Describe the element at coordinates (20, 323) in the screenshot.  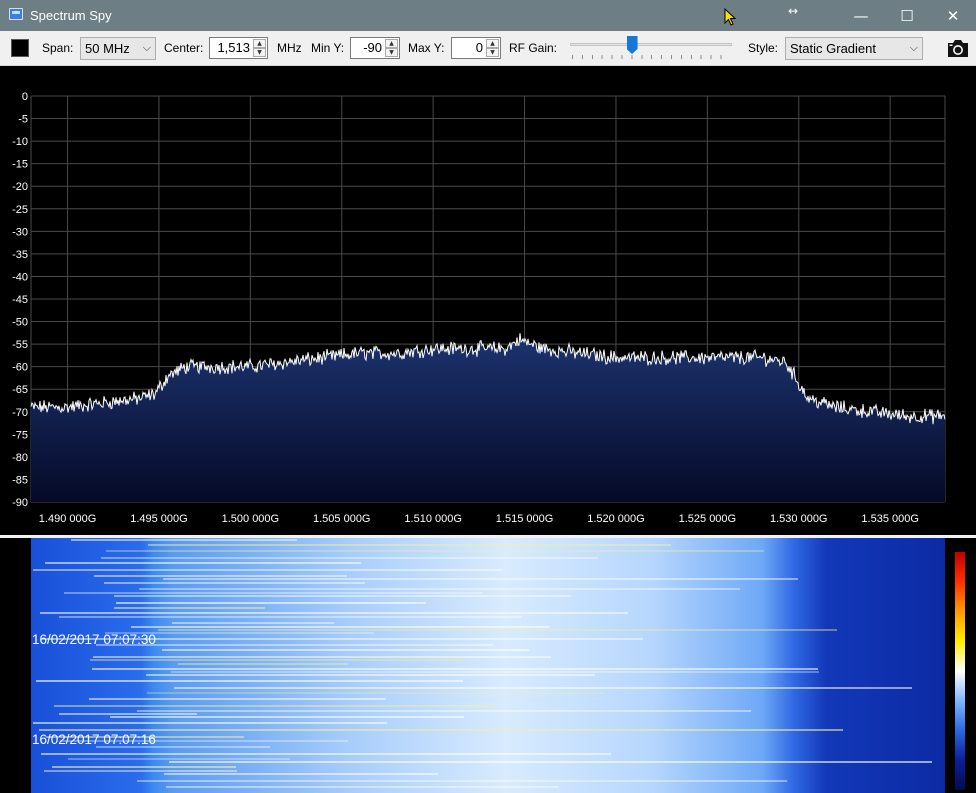
I see `y-tick-label: -50` at that location.